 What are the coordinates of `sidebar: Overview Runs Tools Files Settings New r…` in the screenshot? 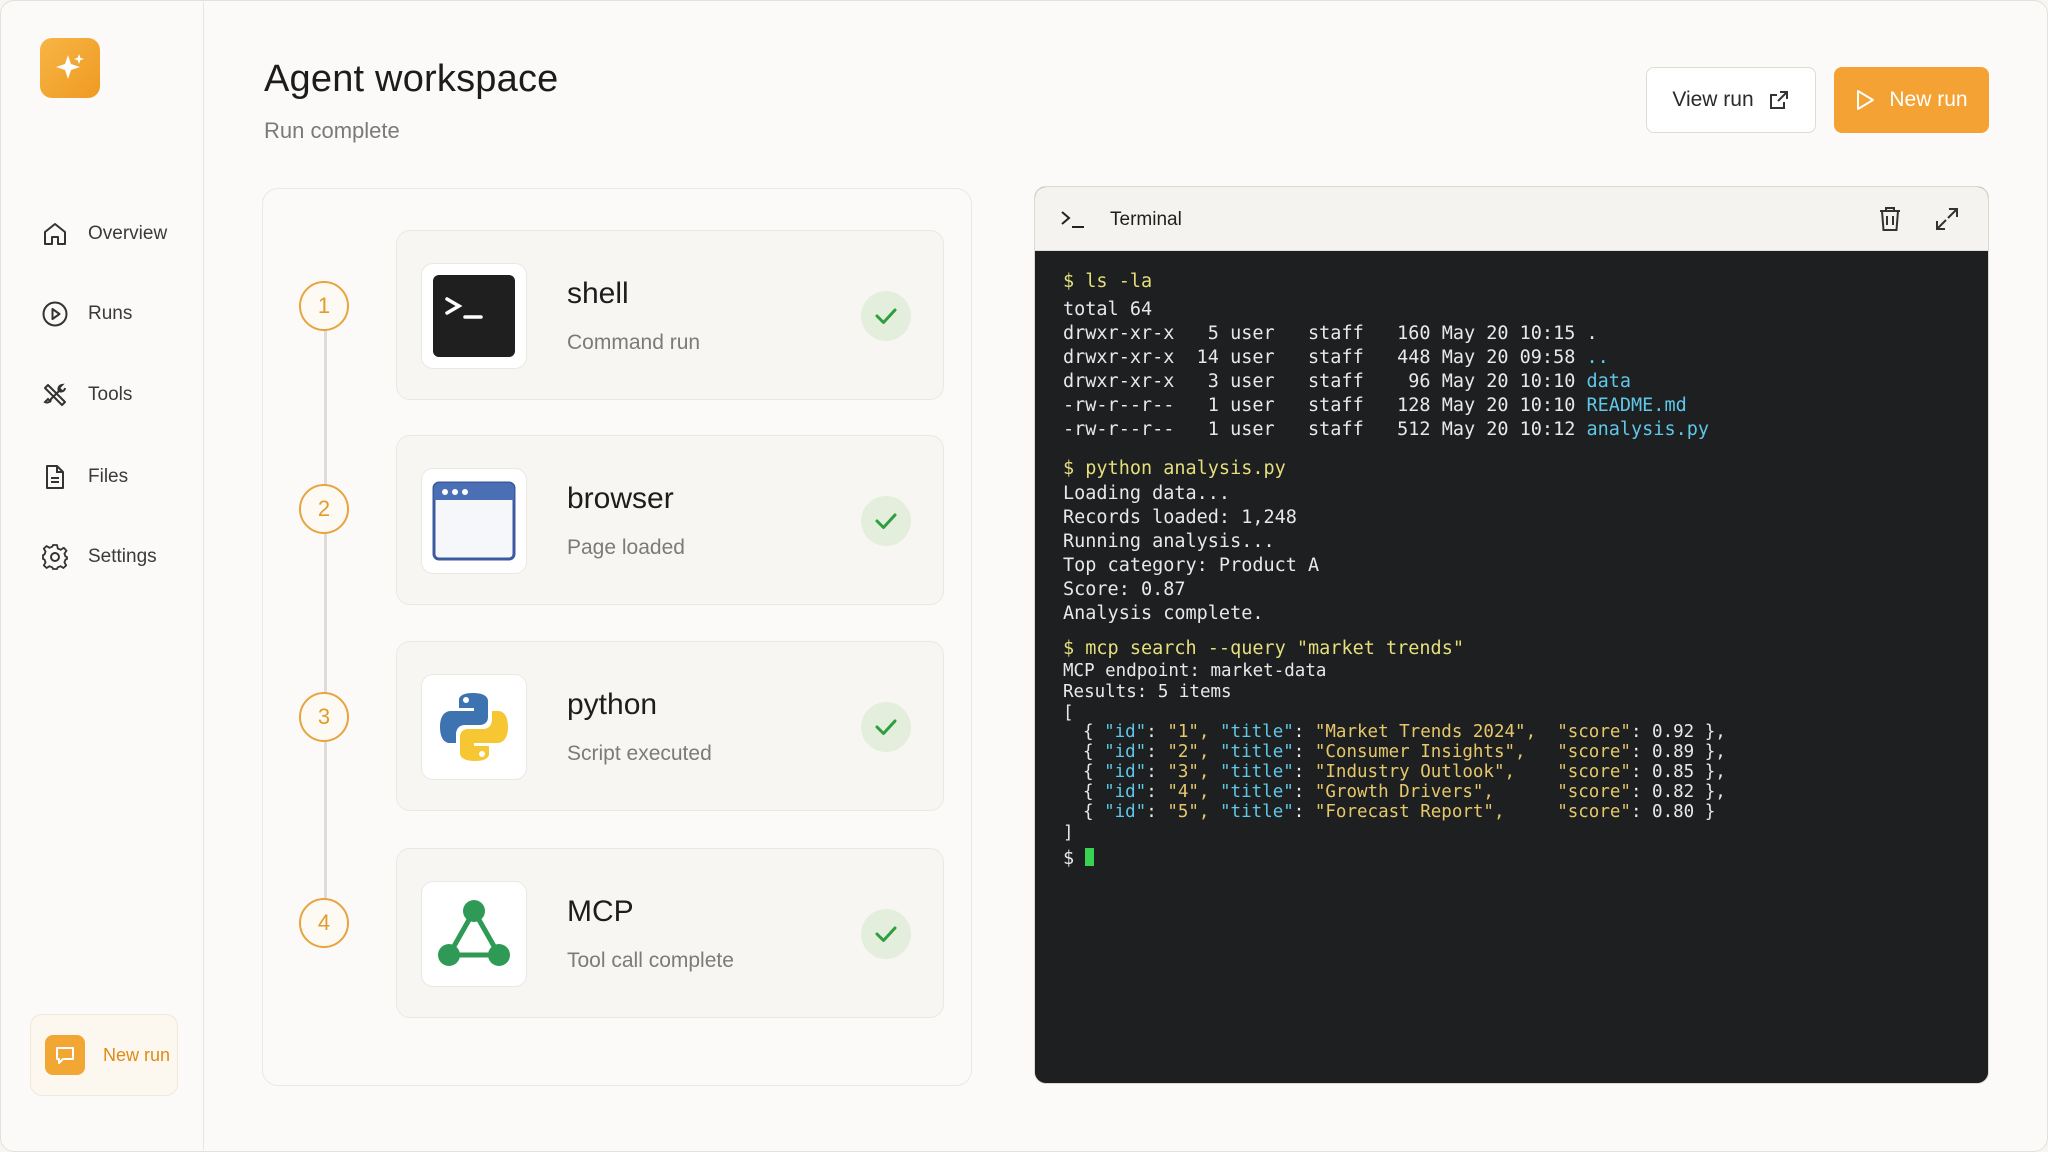 It's located at (103, 576).